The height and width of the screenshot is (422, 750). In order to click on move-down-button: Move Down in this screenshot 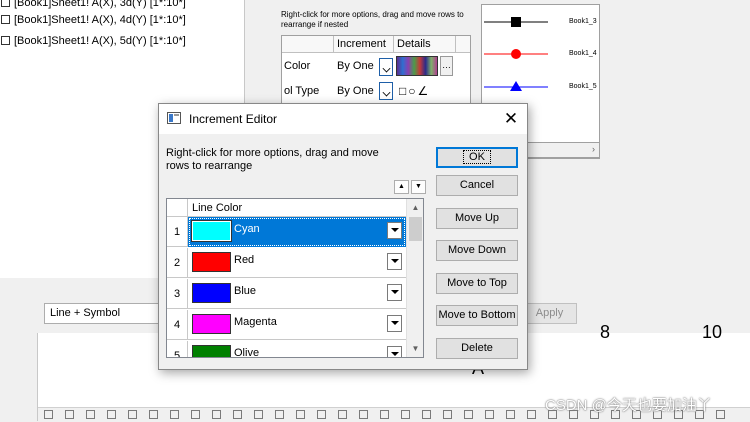, I will do `click(477, 250)`.